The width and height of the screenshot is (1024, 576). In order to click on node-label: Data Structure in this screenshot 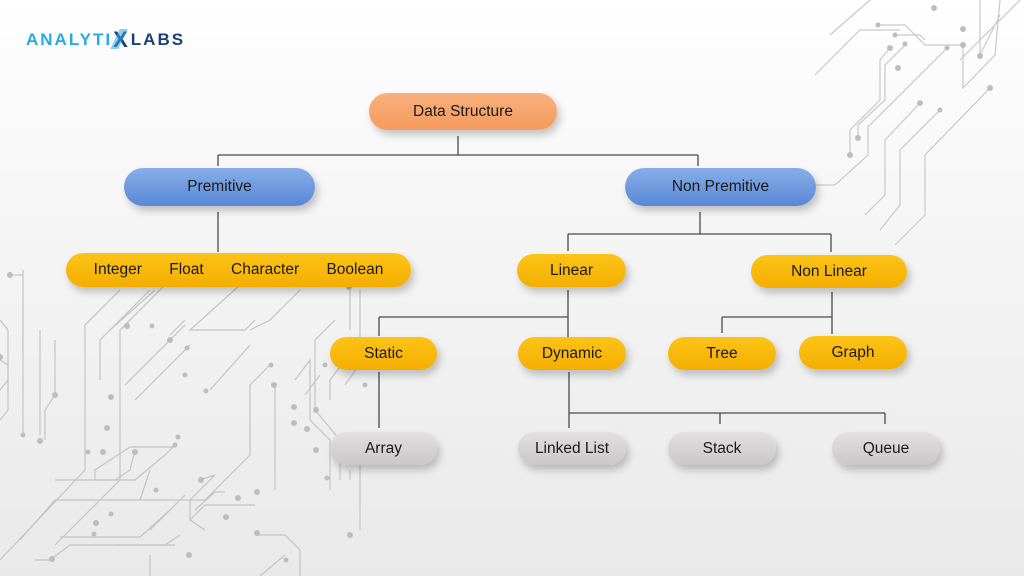, I will do `click(463, 111)`.